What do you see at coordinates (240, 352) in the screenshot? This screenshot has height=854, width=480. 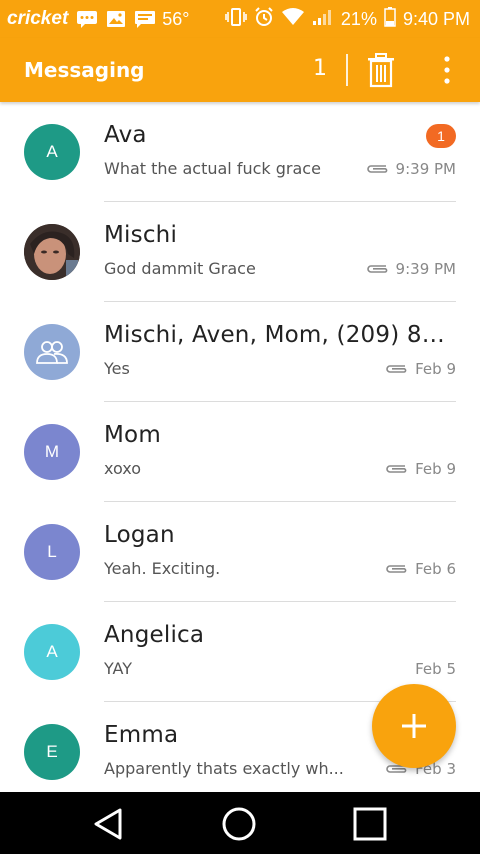 I see `conversation-row: Mischi, Aven, Mom, (209) 81... Yes Feb 9` at bounding box center [240, 352].